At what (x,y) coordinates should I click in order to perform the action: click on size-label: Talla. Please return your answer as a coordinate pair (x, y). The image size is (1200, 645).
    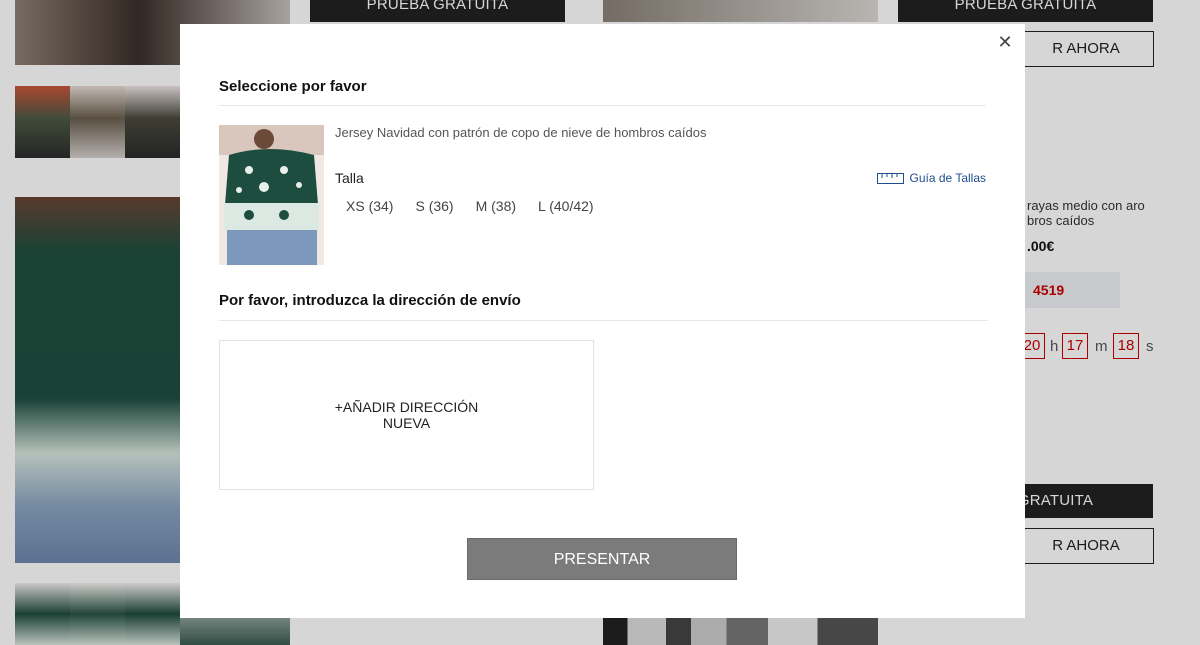
    Looking at the image, I should click on (349, 178).